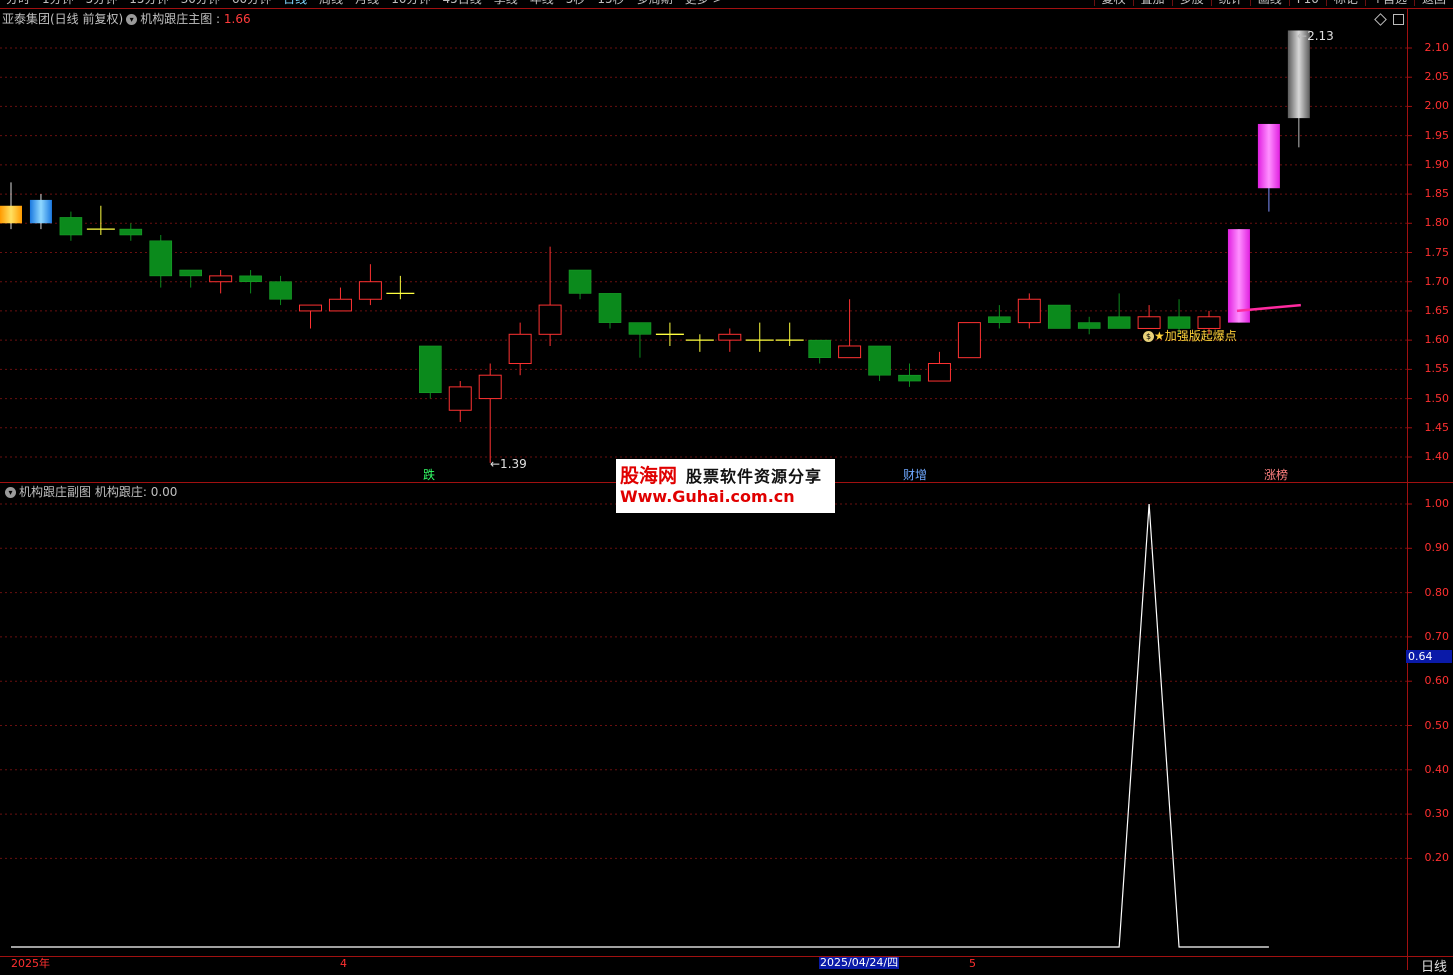  I want to click on high-price-label: ←2.13, so click(1315, 36).